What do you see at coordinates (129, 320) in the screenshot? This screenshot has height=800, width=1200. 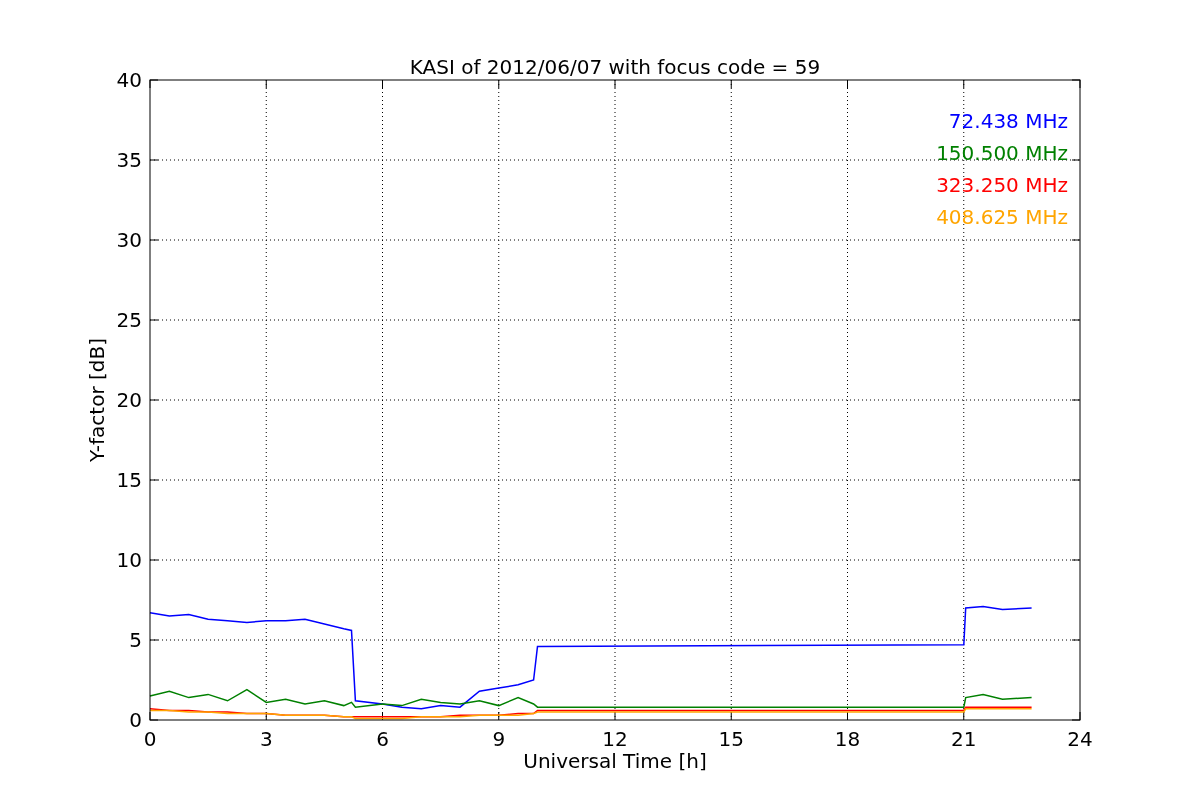 I see `y-tick-label: 25` at bounding box center [129, 320].